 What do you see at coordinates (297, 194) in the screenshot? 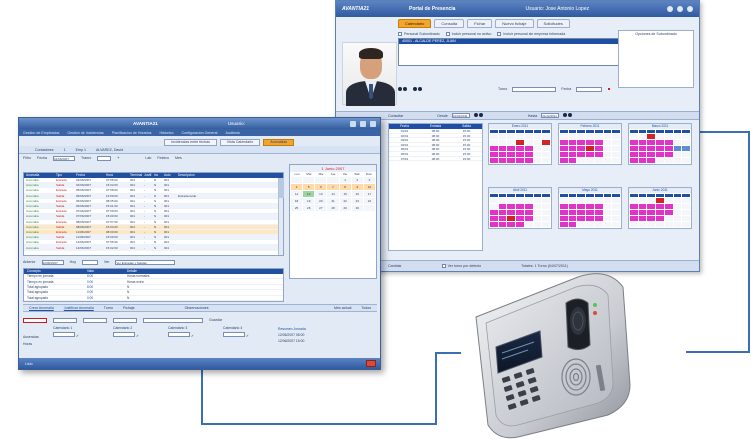
I see `calendar-day: 11` at bounding box center [297, 194].